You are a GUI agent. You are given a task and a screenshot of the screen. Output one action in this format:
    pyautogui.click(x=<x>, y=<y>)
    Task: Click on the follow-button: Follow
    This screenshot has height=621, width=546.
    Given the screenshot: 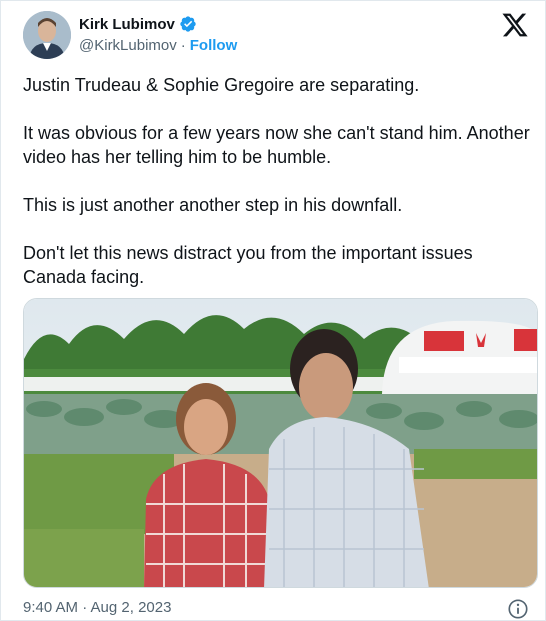 What is the action you would take?
    pyautogui.click(x=214, y=45)
    